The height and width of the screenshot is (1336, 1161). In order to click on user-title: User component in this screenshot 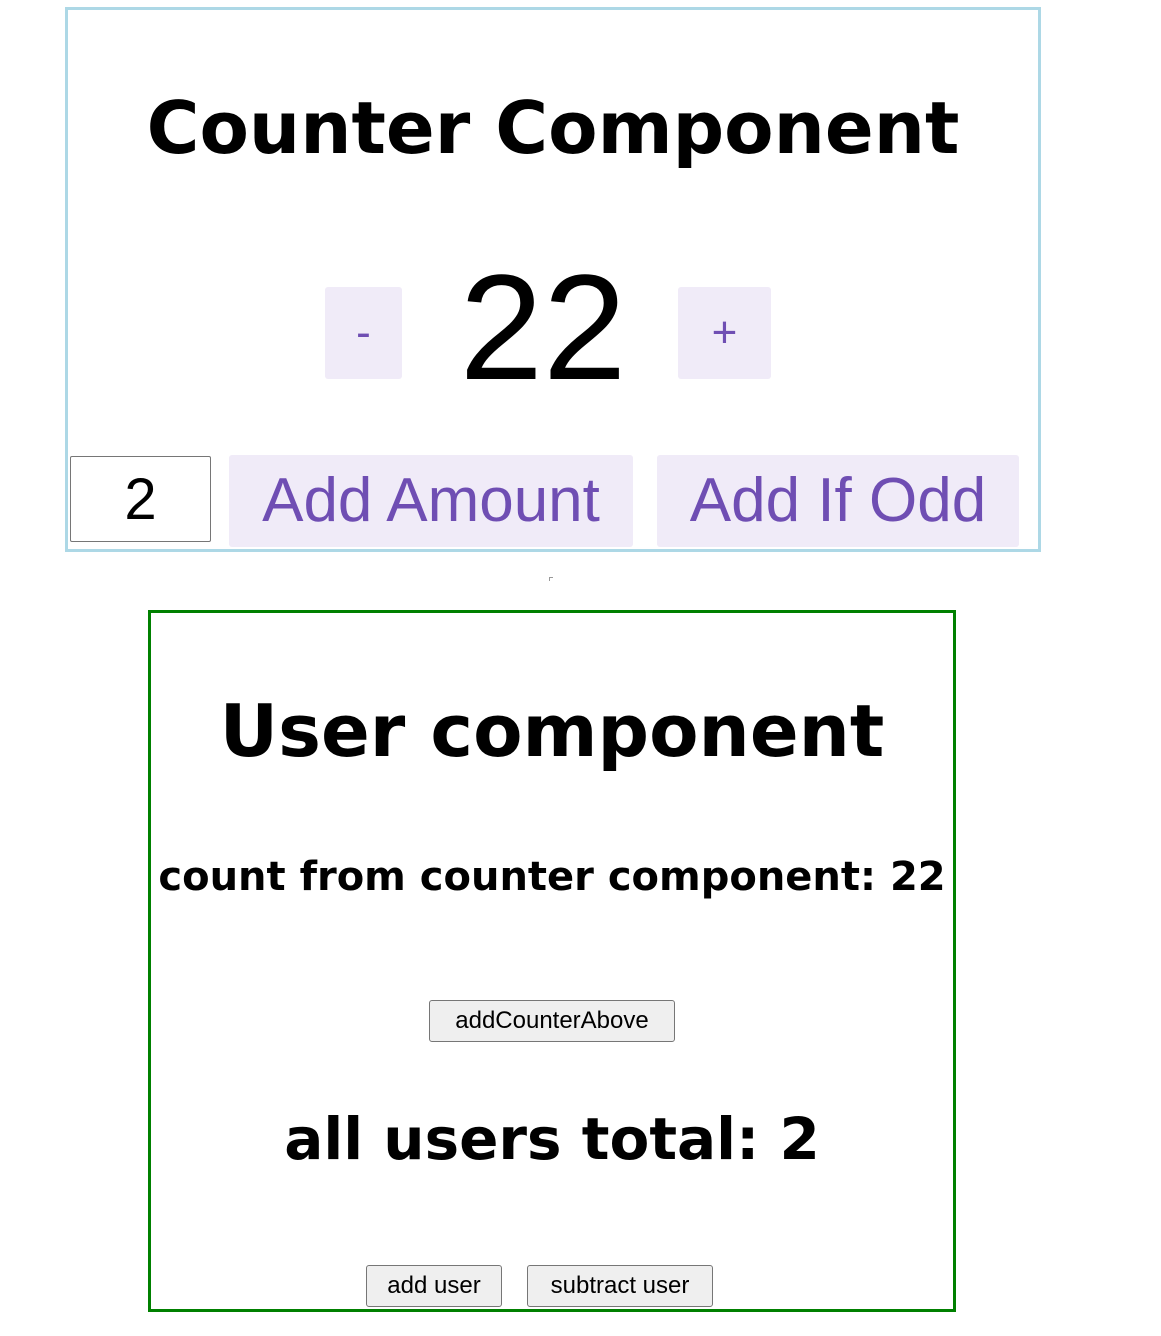, I will do `click(552, 731)`.